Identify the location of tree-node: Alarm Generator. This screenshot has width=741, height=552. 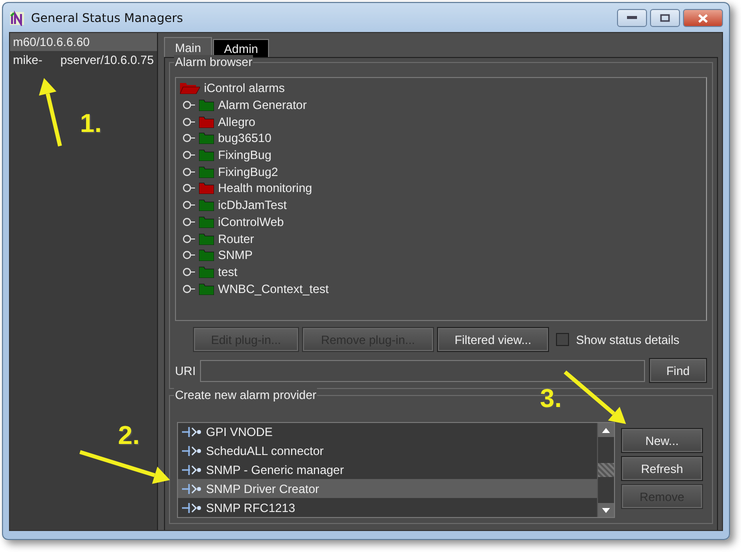
(262, 105).